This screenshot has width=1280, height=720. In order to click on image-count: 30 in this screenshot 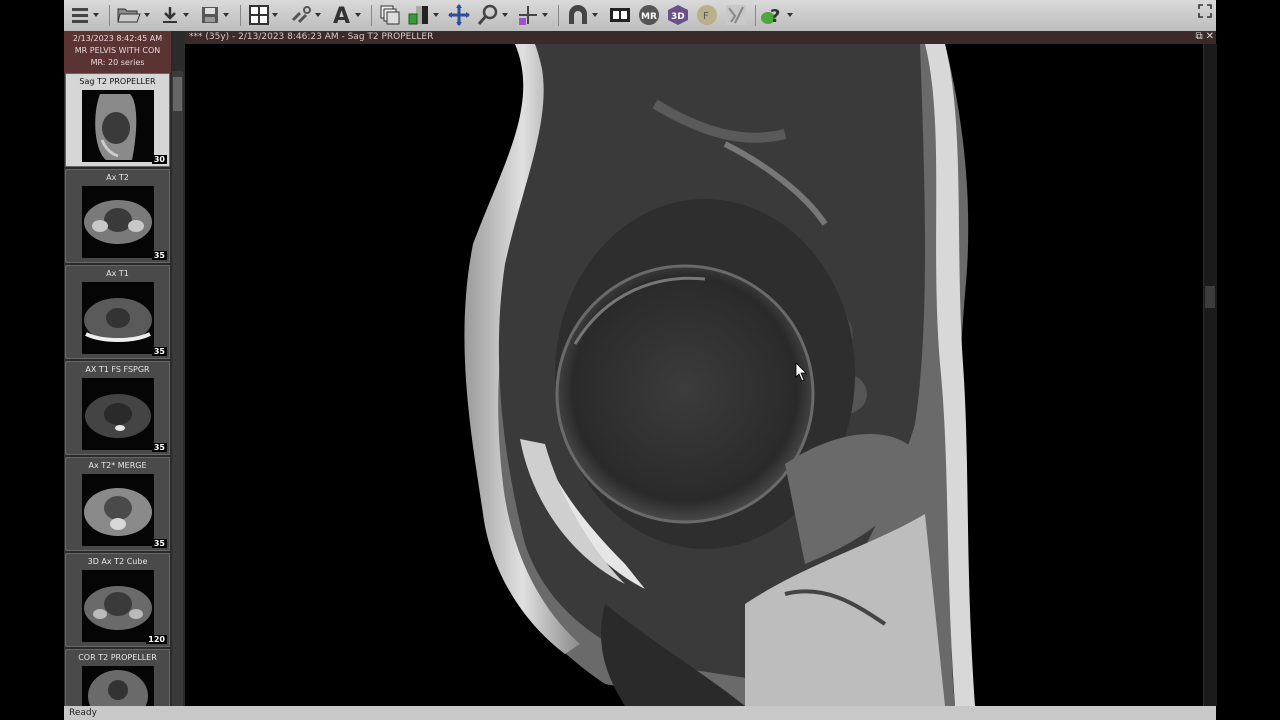, I will do `click(159, 159)`.